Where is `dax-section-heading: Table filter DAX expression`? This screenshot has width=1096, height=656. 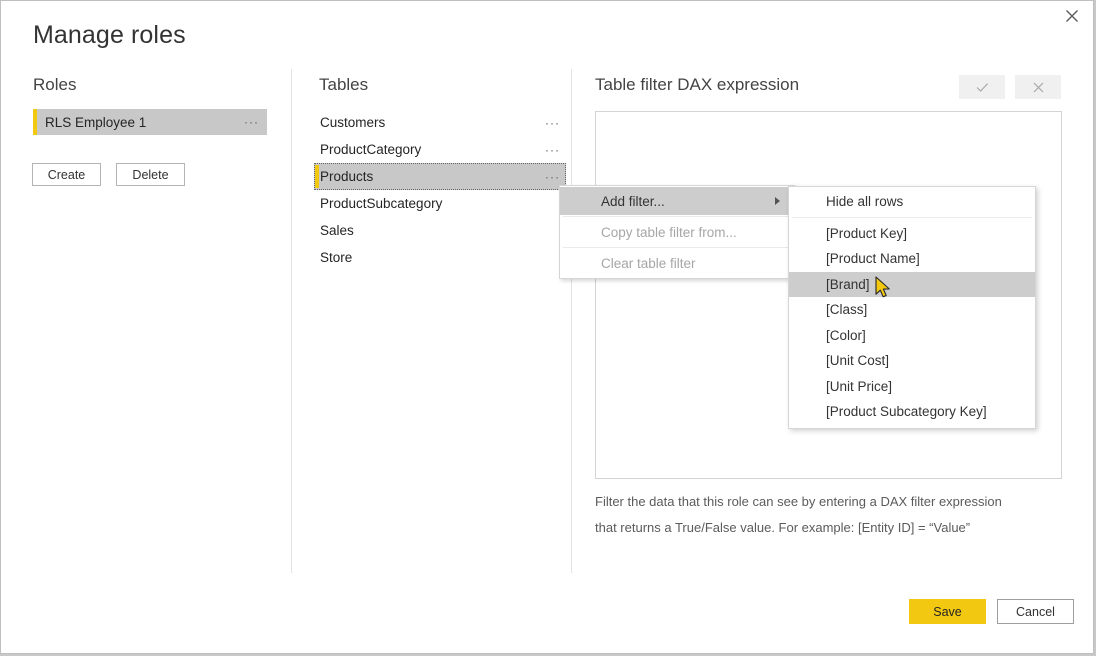
dax-section-heading: Table filter DAX expression is located at coordinates (697, 84).